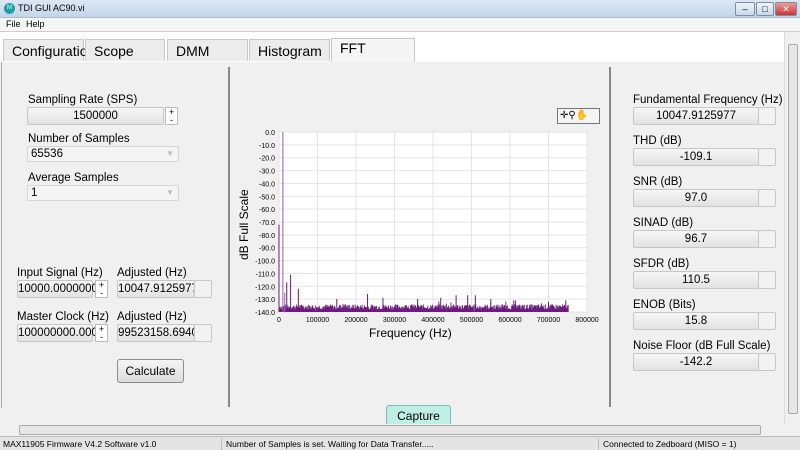  I want to click on y-tick-label: 0.0, so click(270, 133).